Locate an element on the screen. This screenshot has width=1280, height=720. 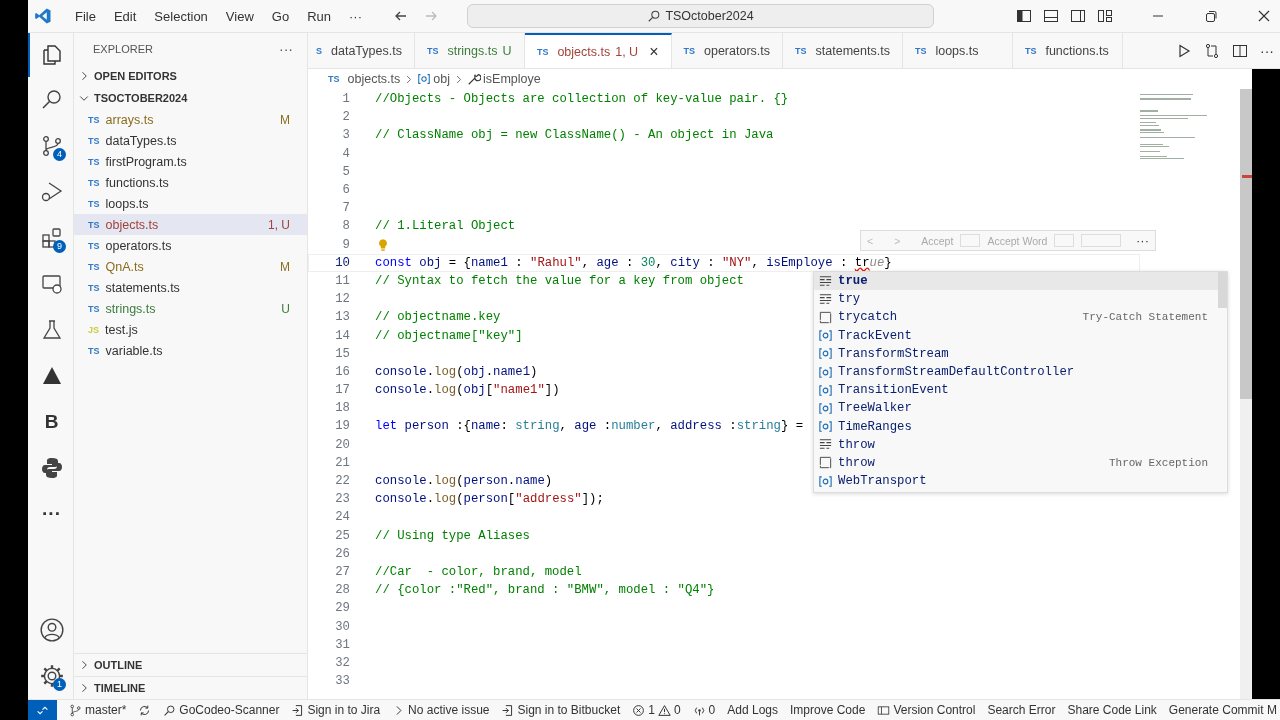
line-number: 4 is located at coordinates (345, 153).